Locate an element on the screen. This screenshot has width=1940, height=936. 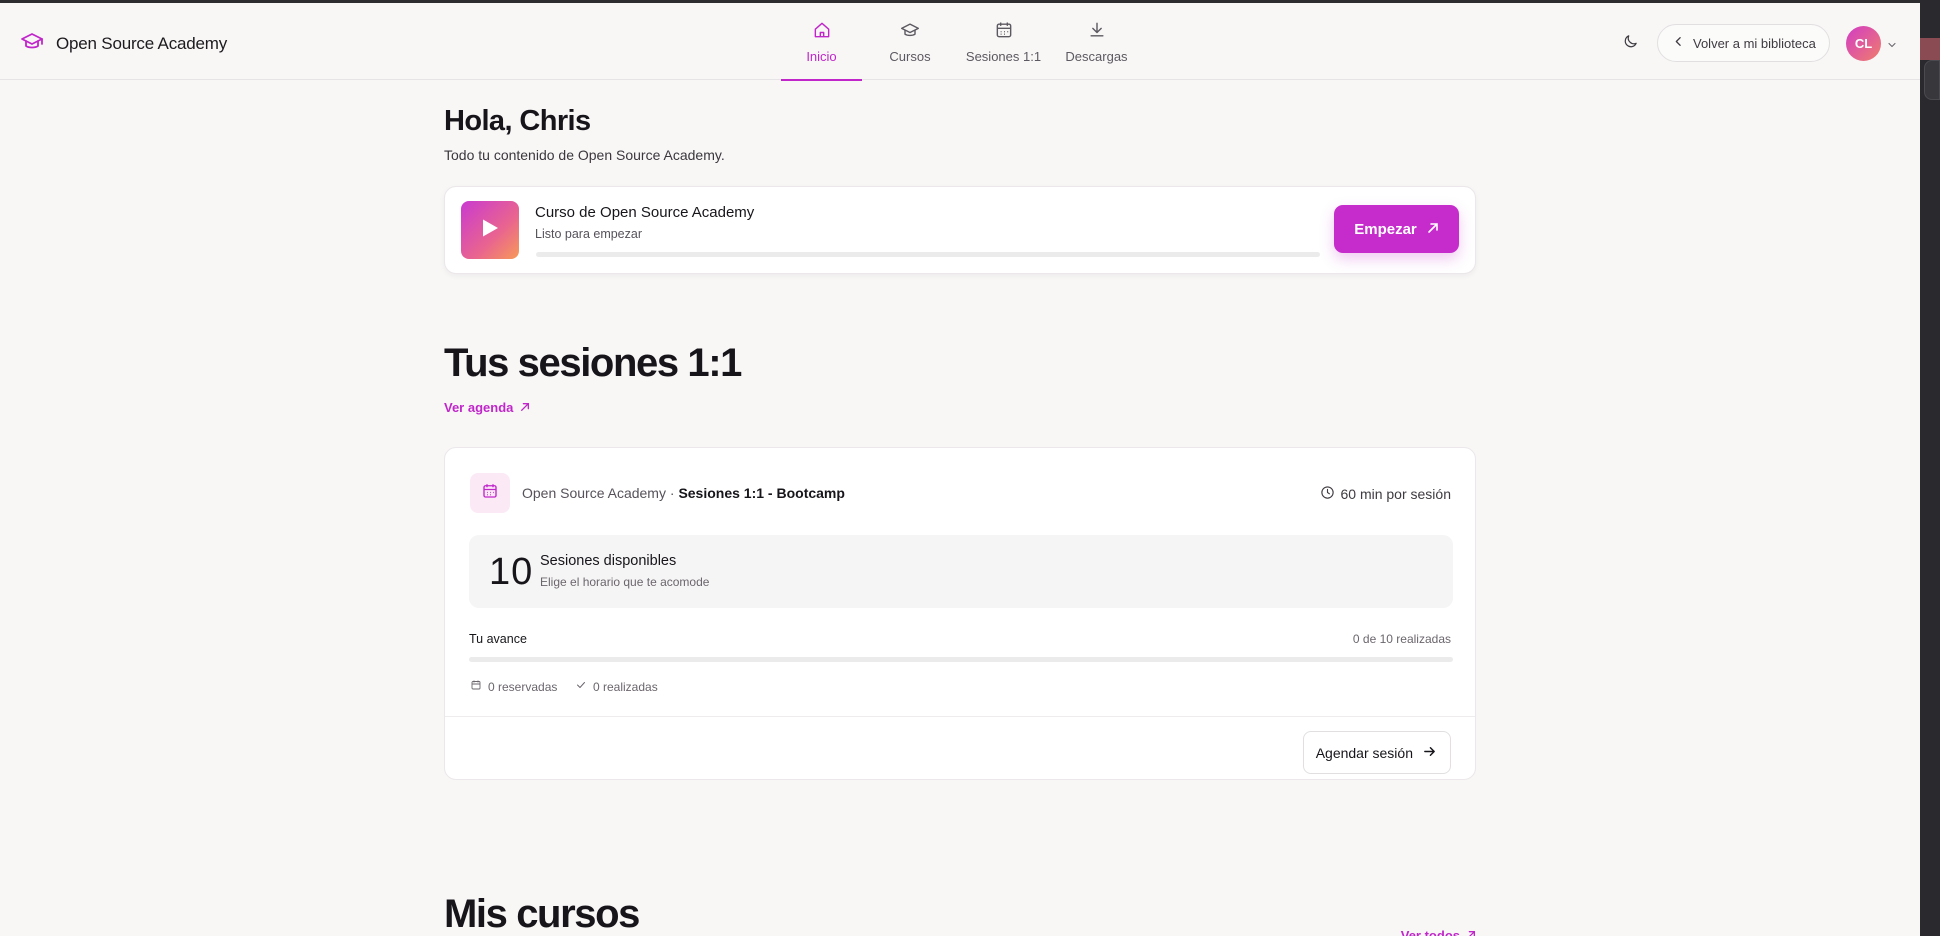
sessions-section-title: Tus sesiones 1:1 is located at coordinates (593, 363).